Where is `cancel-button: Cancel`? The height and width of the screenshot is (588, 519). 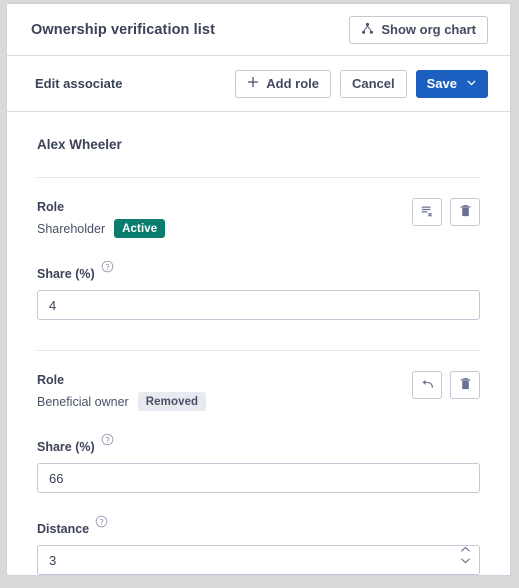
cancel-button: Cancel is located at coordinates (373, 83).